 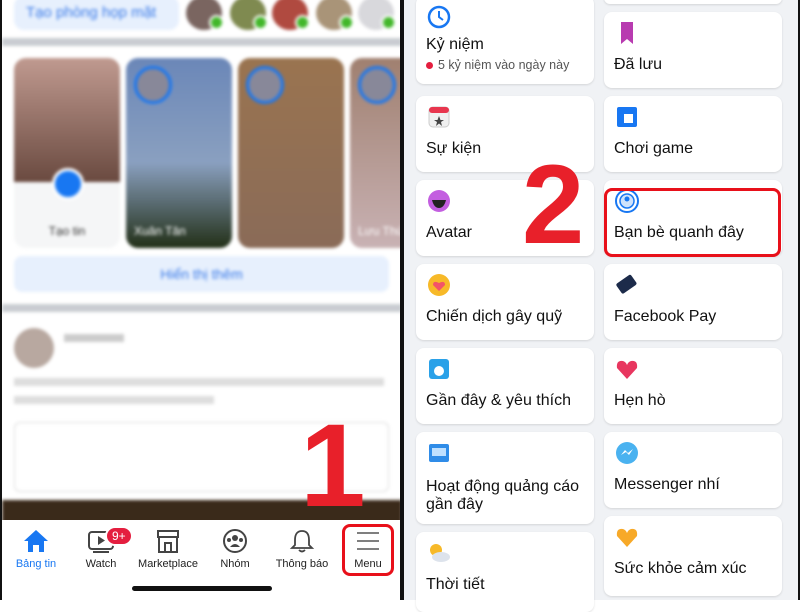 What do you see at coordinates (302, 541) in the screenshot?
I see `bell-icon` at bounding box center [302, 541].